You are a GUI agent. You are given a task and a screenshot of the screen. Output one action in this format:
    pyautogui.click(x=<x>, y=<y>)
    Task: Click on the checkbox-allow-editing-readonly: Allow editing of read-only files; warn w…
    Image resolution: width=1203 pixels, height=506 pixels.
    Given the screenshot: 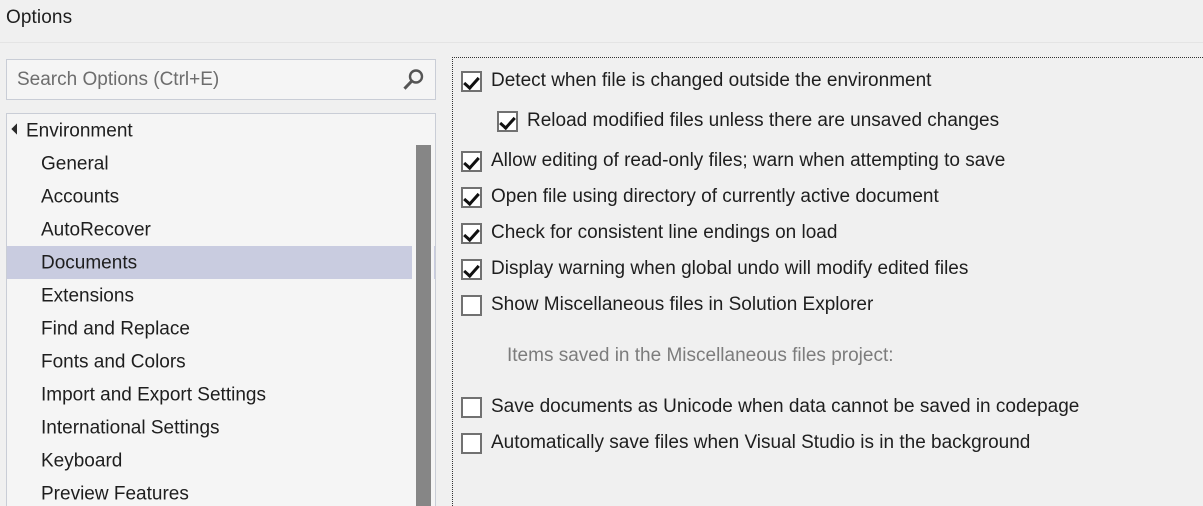 What is the action you would take?
    pyautogui.click(x=733, y=161)
    